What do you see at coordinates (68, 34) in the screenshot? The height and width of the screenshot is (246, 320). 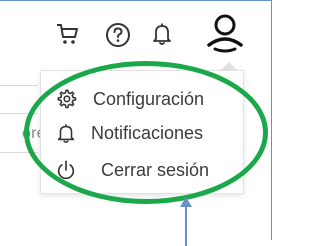 I see `cart-icon` at bounding box center [68, 34].